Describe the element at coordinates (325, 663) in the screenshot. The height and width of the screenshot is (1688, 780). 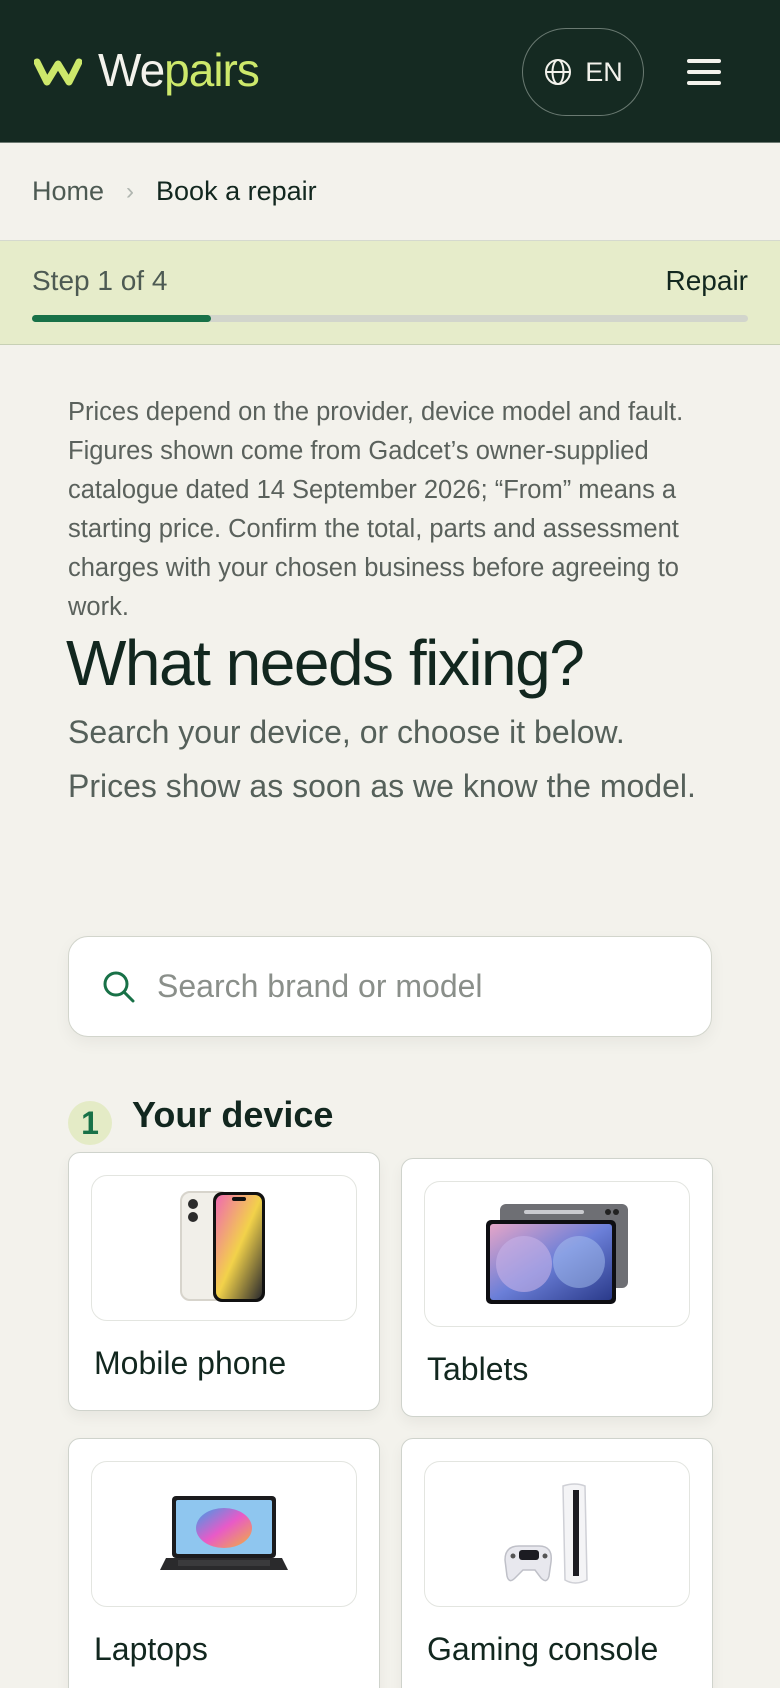
I see `page-title: What needs fixing?` at that location.